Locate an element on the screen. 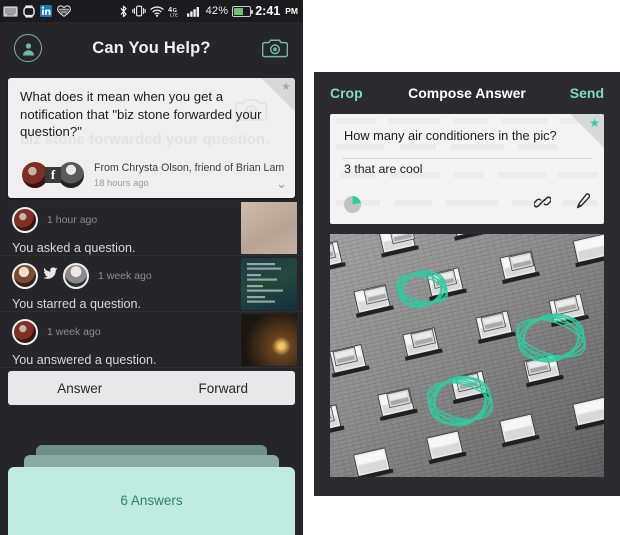  answer-card-toolbar is located at coordinates (467, 204).